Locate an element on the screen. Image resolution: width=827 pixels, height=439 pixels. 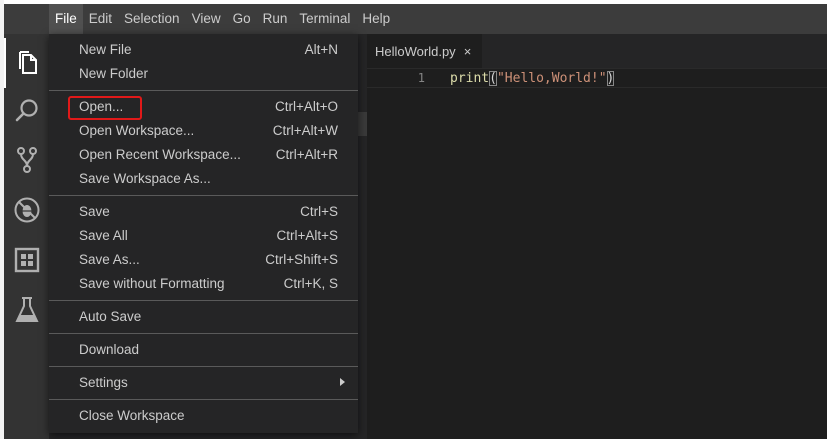
code-close-paren: ) is located at coordinates (610, 78).